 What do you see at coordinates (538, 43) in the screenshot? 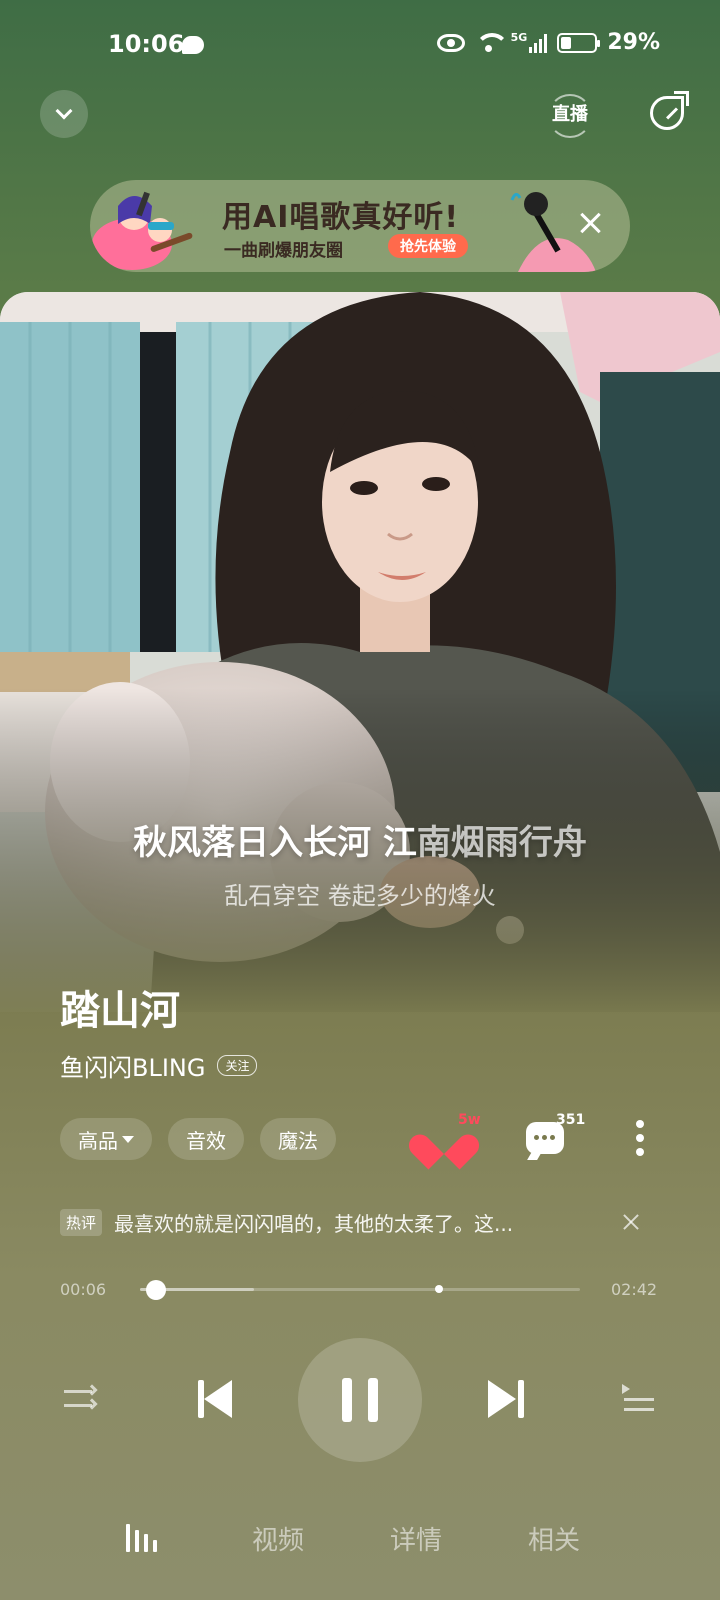
I see `signal-icon` at bounding box center [538, 43].